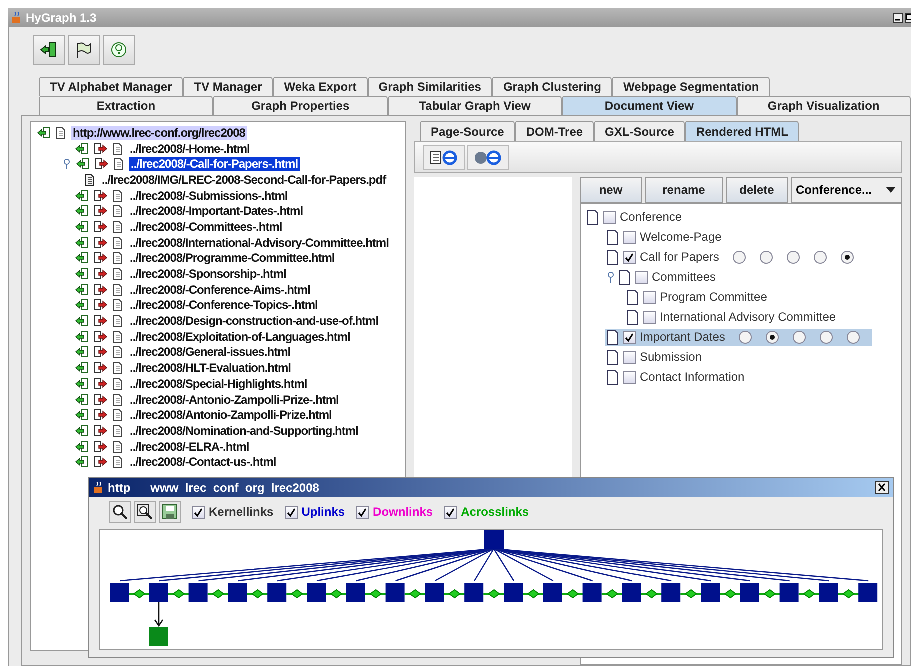  I want to click on tree-item: ../lrec2008/Exploitation-of-Languages.html, so click(240, 337).